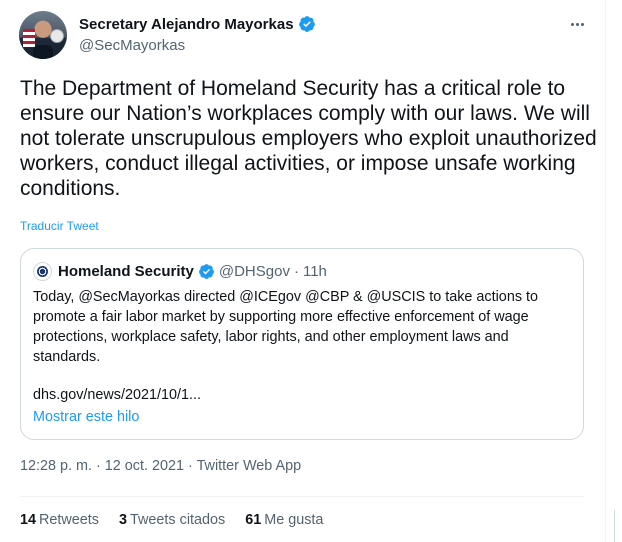 This screenshot has height=542, width=622. What do you see at coordinates (314, 271) in the screenshot?
I see `quoted-tweet-time: 11h` at bounding box center [314, 271].